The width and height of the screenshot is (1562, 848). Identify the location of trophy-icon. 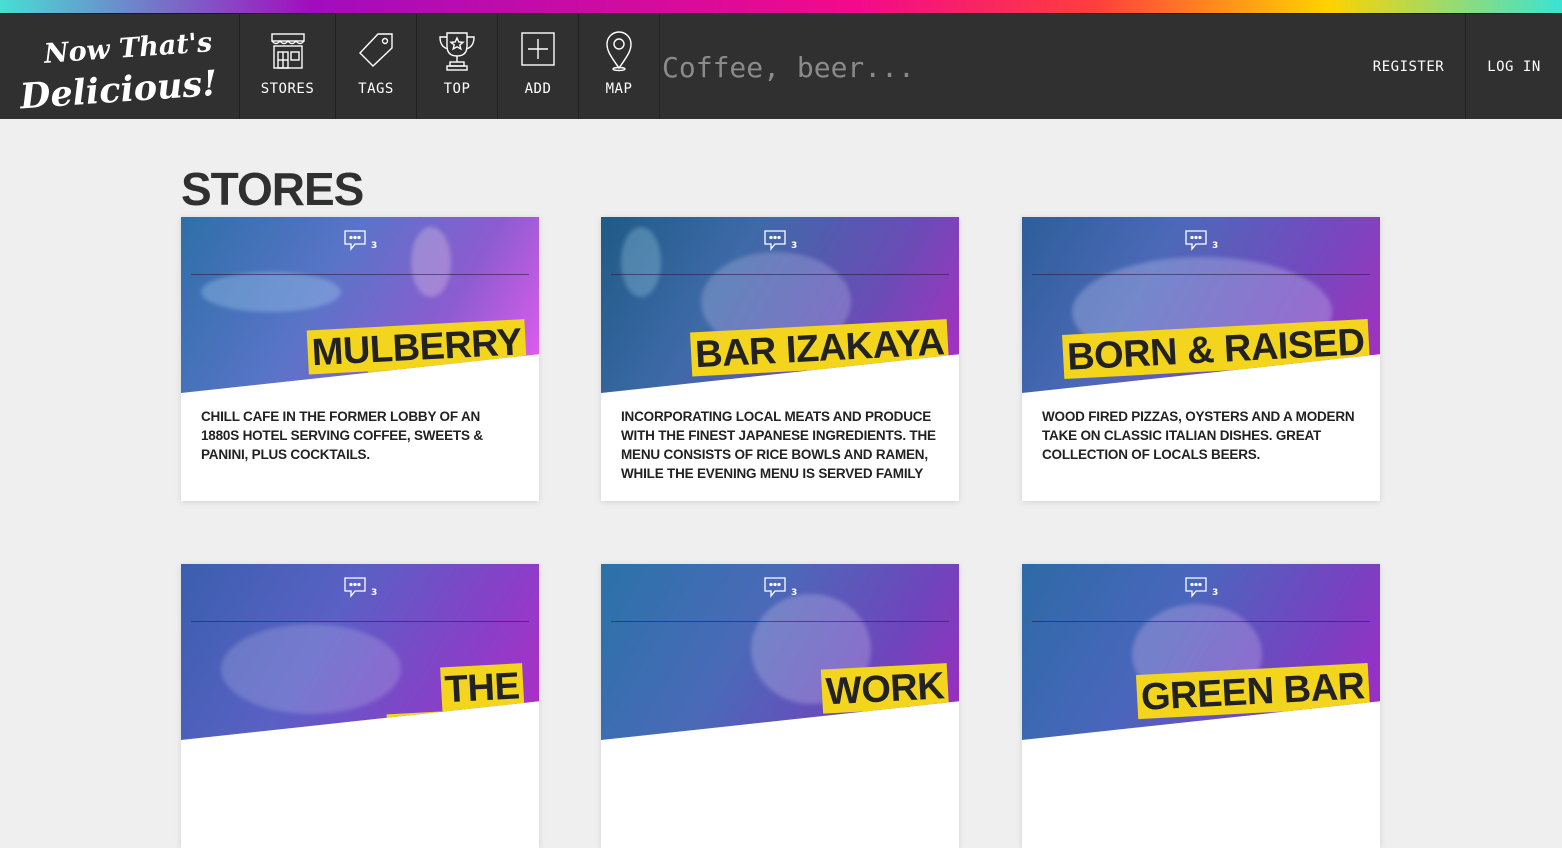
(457, 53).